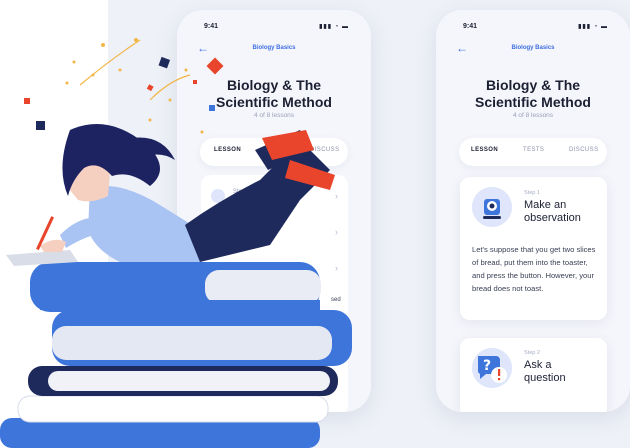 This screenshot has width=630, height=448. What do you see at coordinates (545, 205) in the screenshot?
I see `step-title-line1: Make an` at bounding box center [545, 205].